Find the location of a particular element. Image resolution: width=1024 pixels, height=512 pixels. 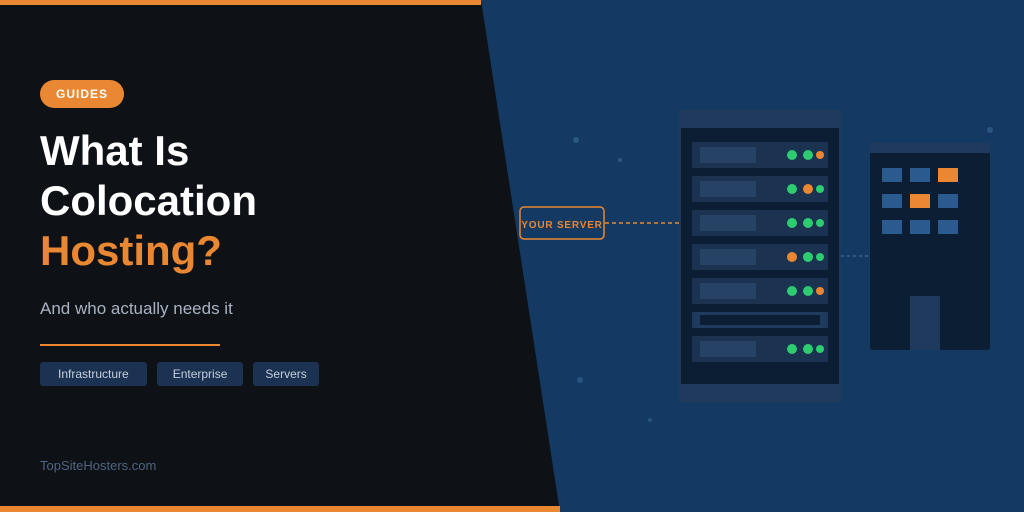

your-server-tag: YOUR SERVER is located at coordinates (562, 223).